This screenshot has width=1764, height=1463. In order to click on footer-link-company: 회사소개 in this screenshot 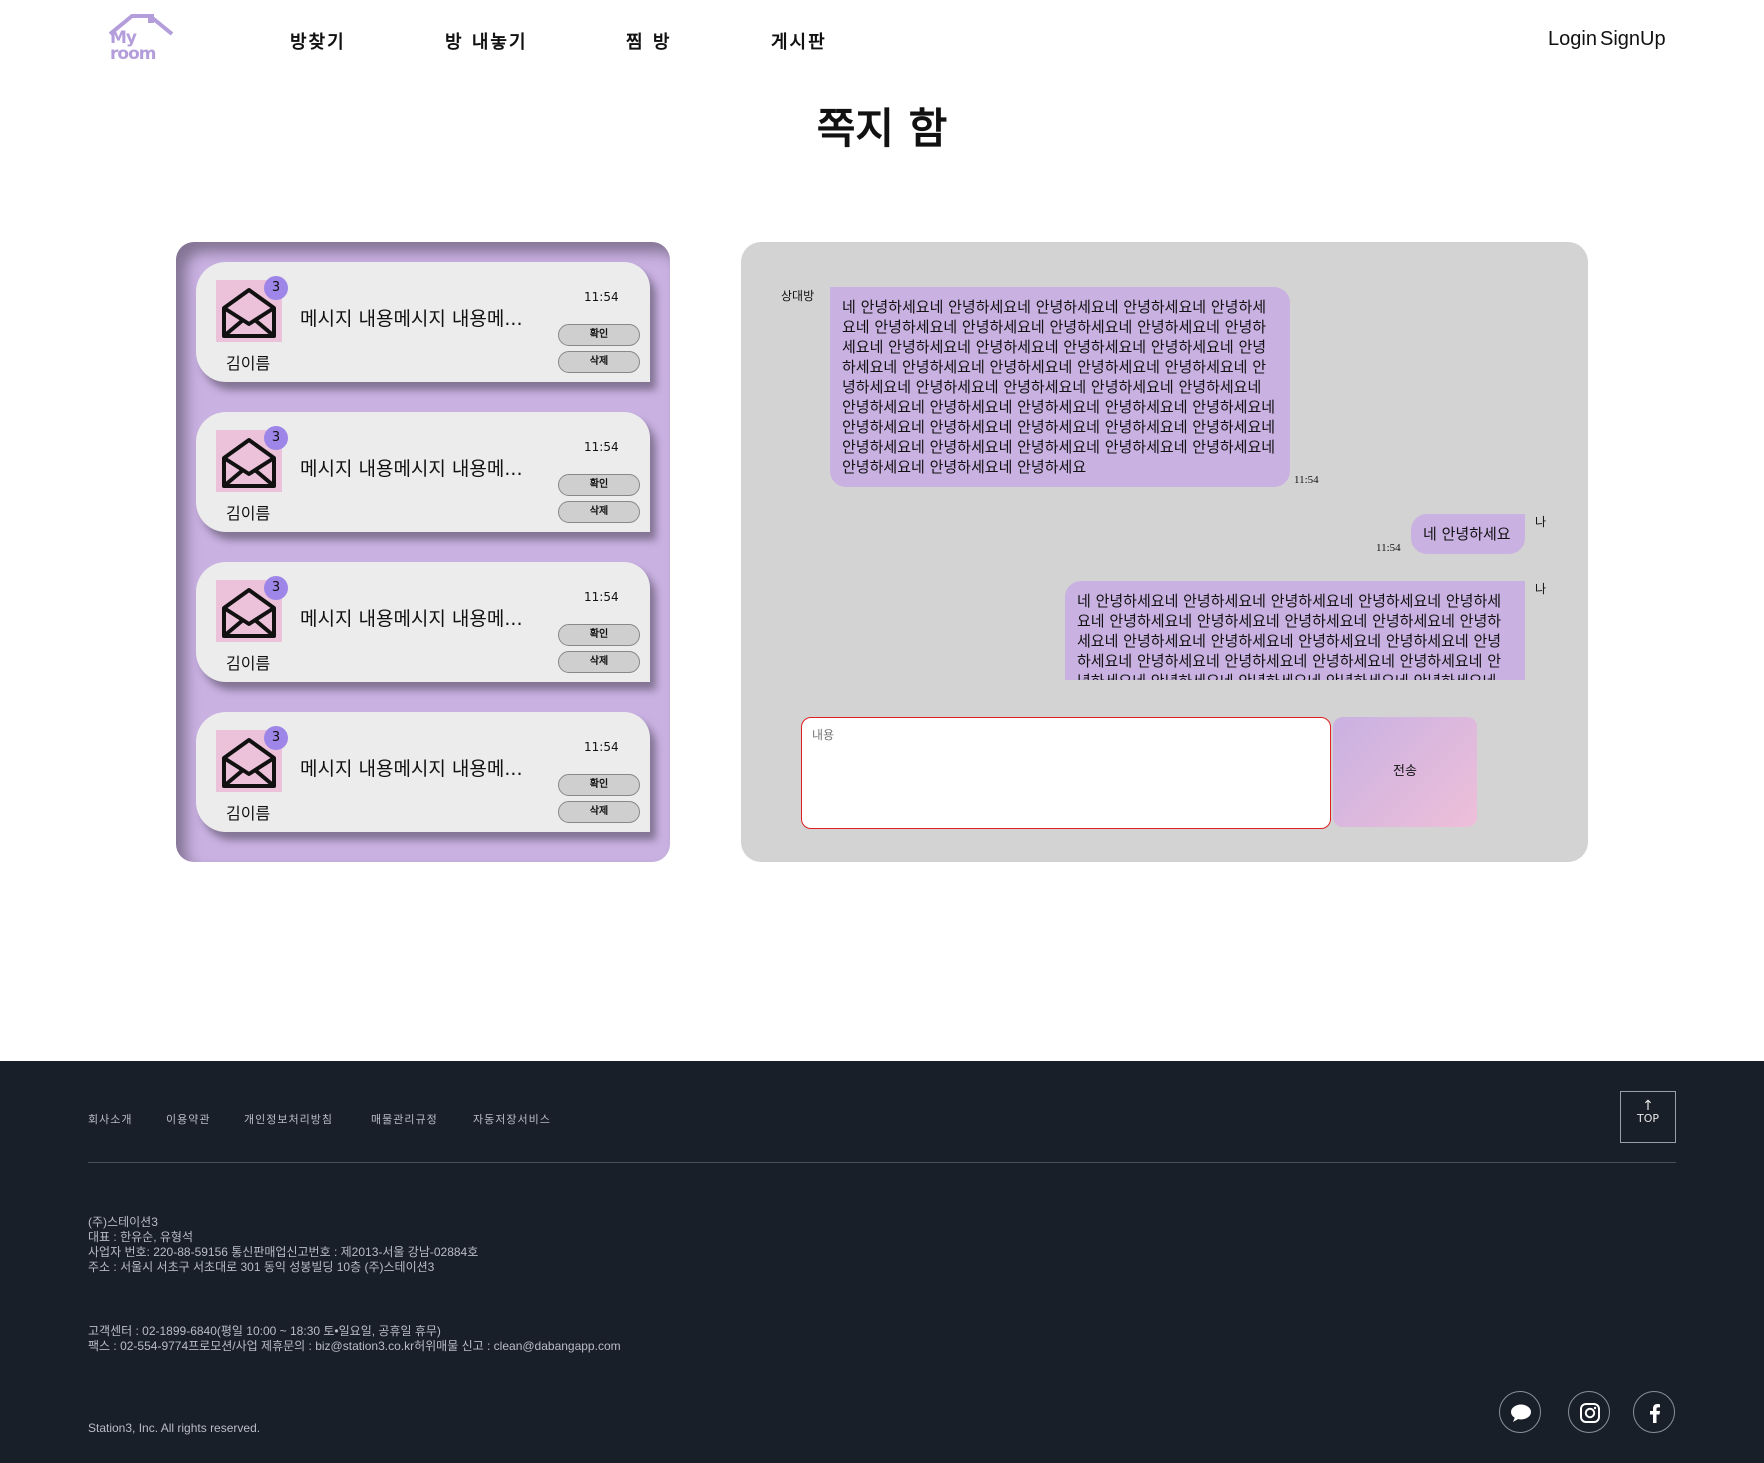, I will do `click(110, 1119)`.